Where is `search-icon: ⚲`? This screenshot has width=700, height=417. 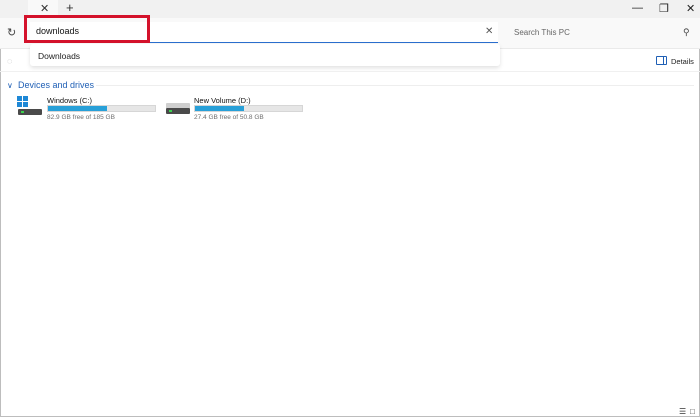
search-icon: ⚲ is located at coordinates (686, 32).